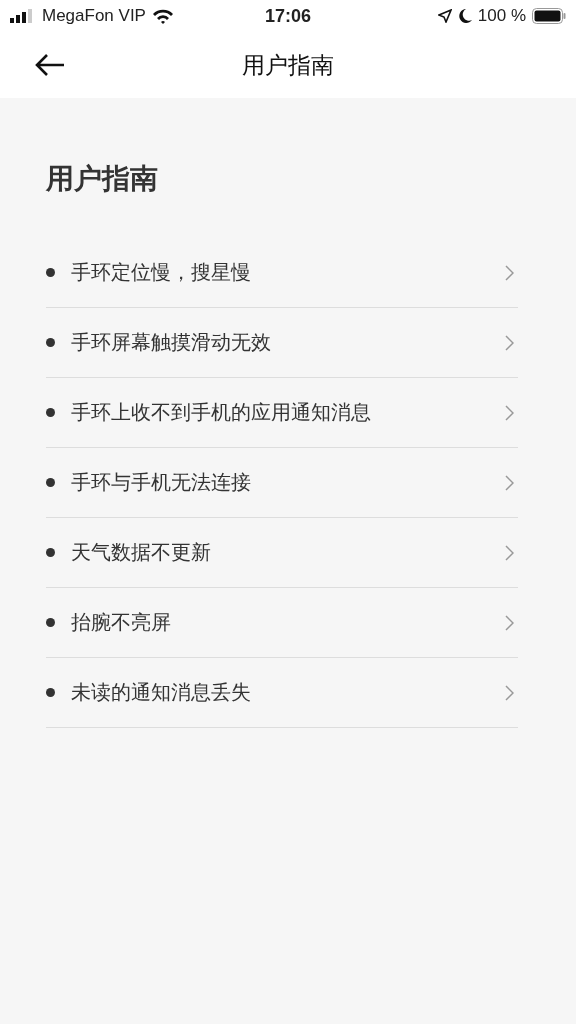 The width and height of the screenshot is (576, 1024). Describe the element at coordinates (288, 16) in the screenshot. I see `clock-time: 17:06` at that location.